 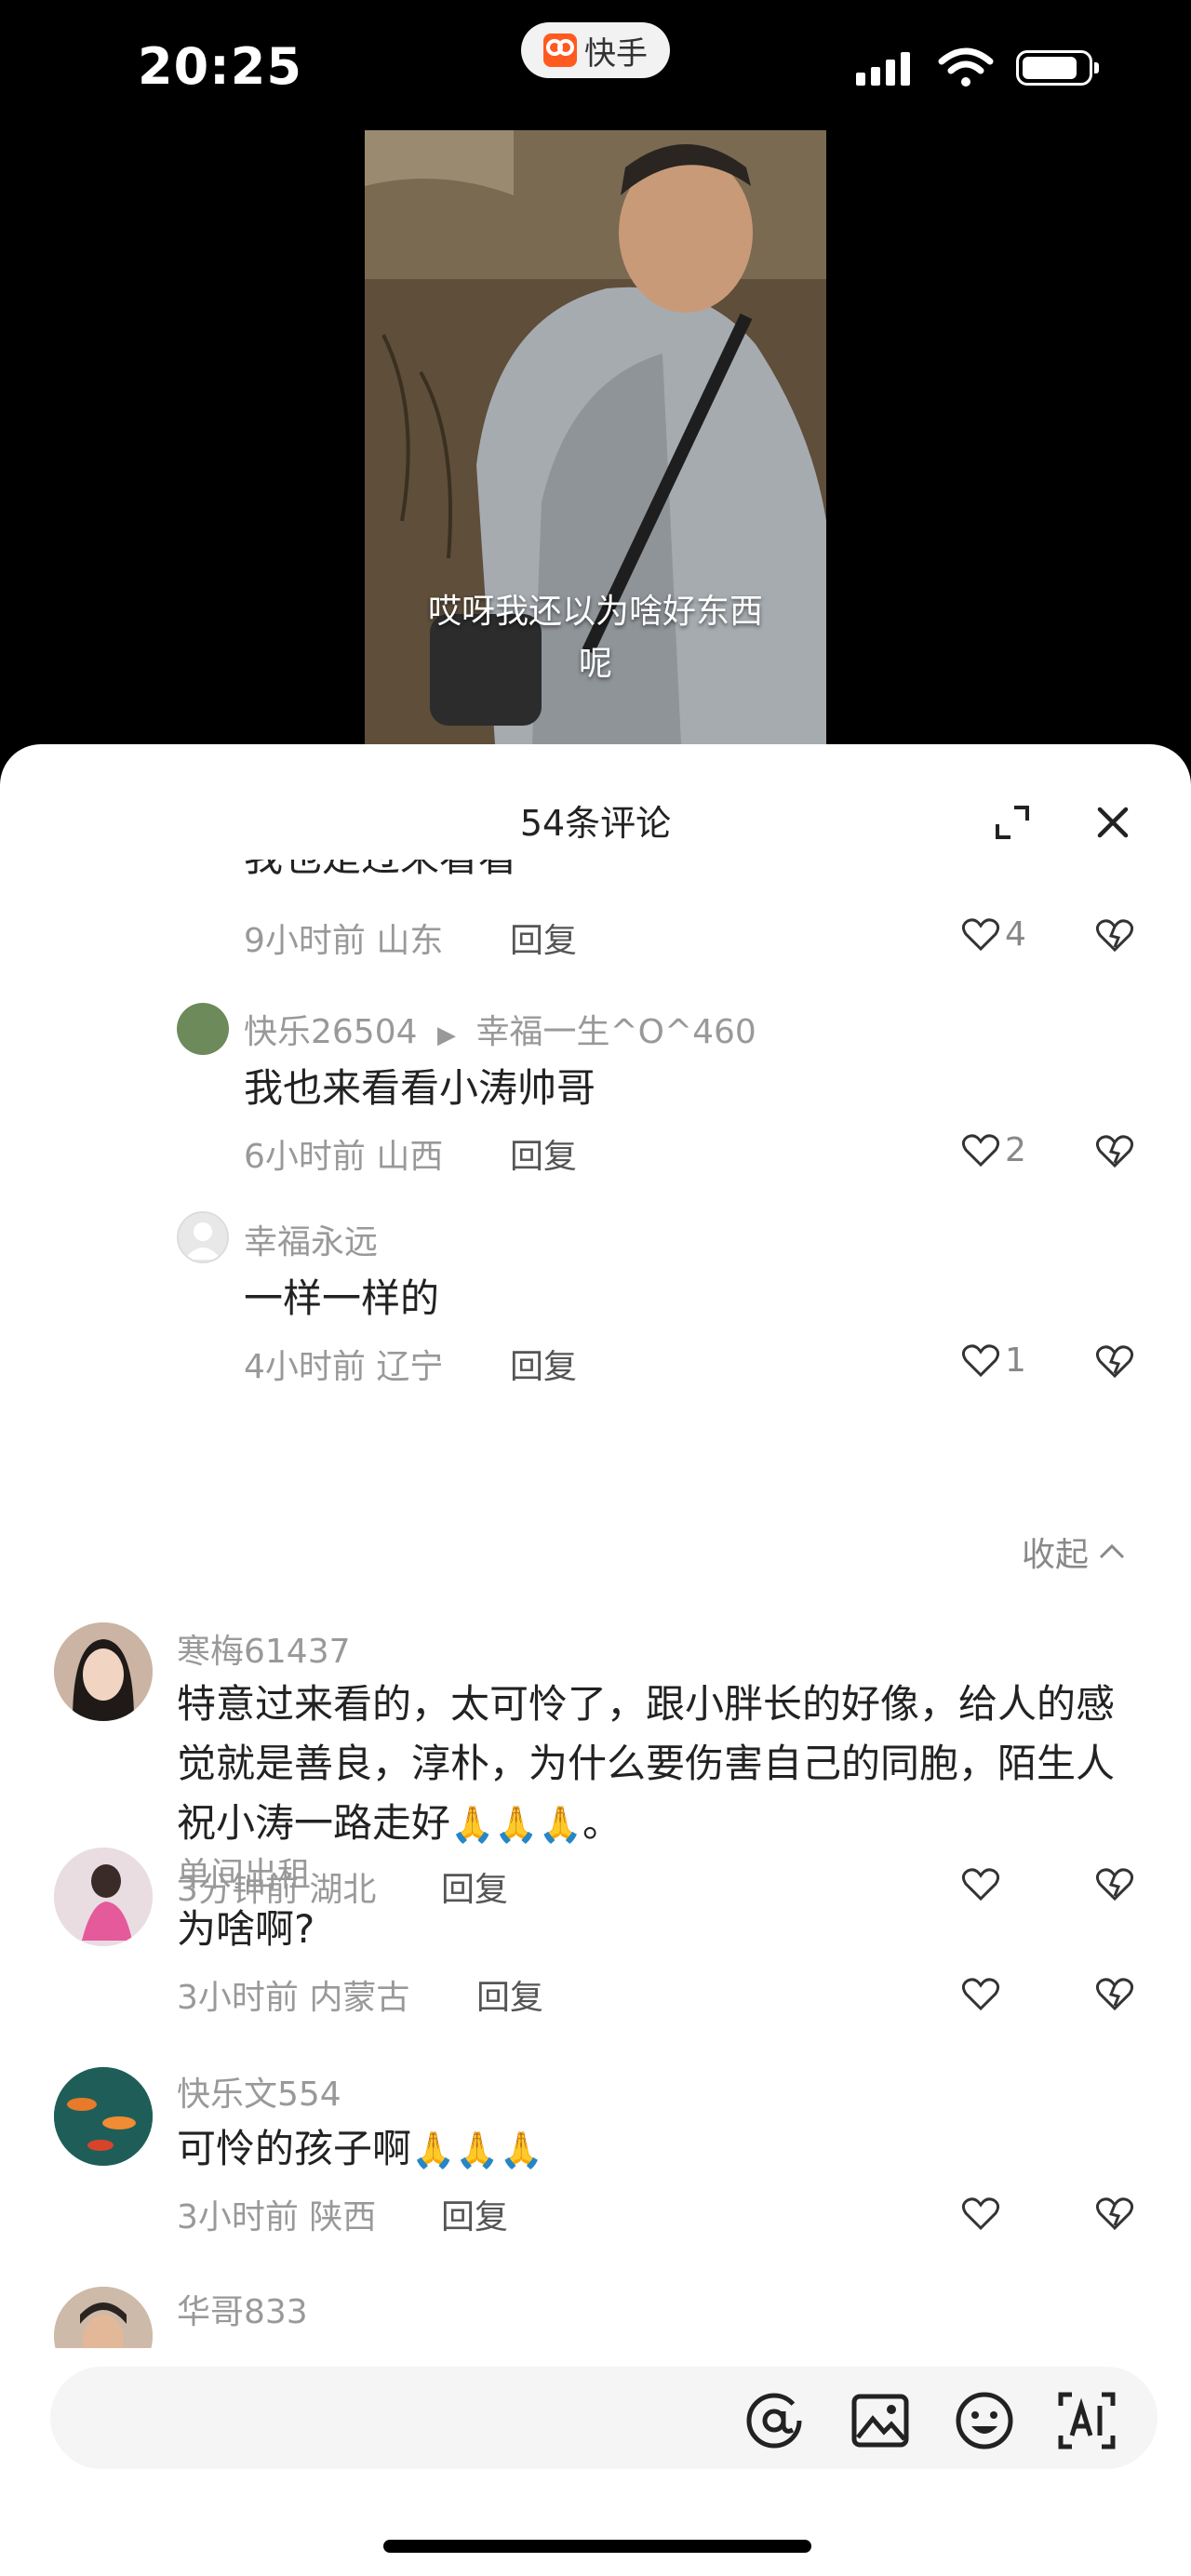 I want to click on commenter-name: 幸福永远, so click(x=311, y=1239).